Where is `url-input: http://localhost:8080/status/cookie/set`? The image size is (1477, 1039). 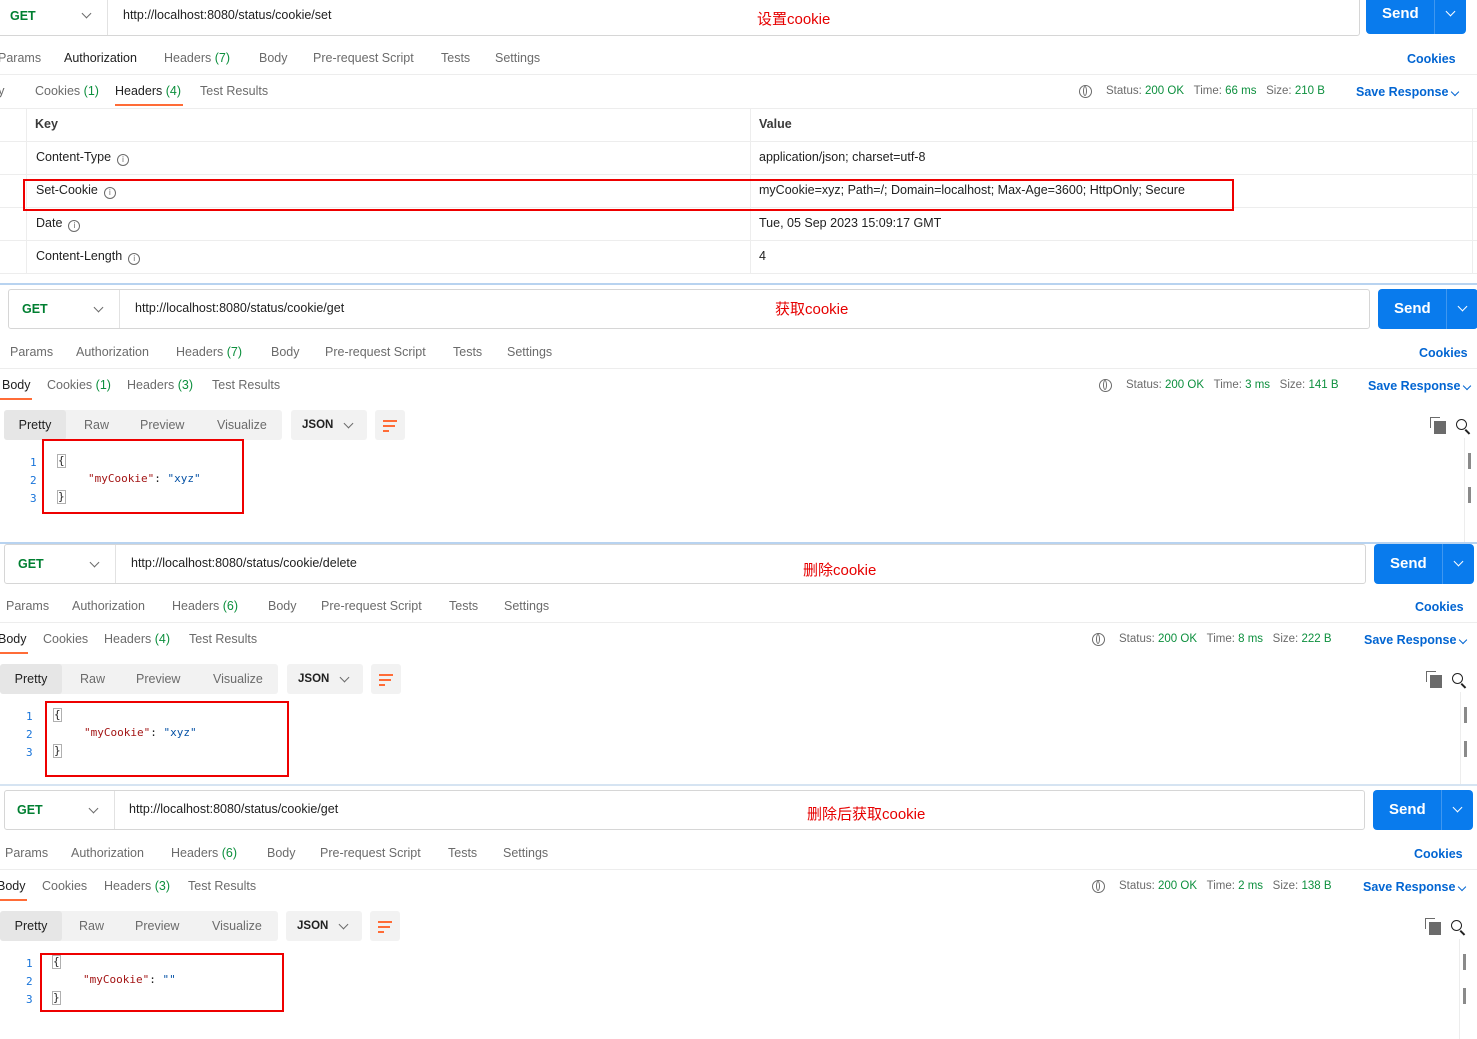 url-input: http://localhost:8080/status/cookie/set is located at coordinates (227, 17).